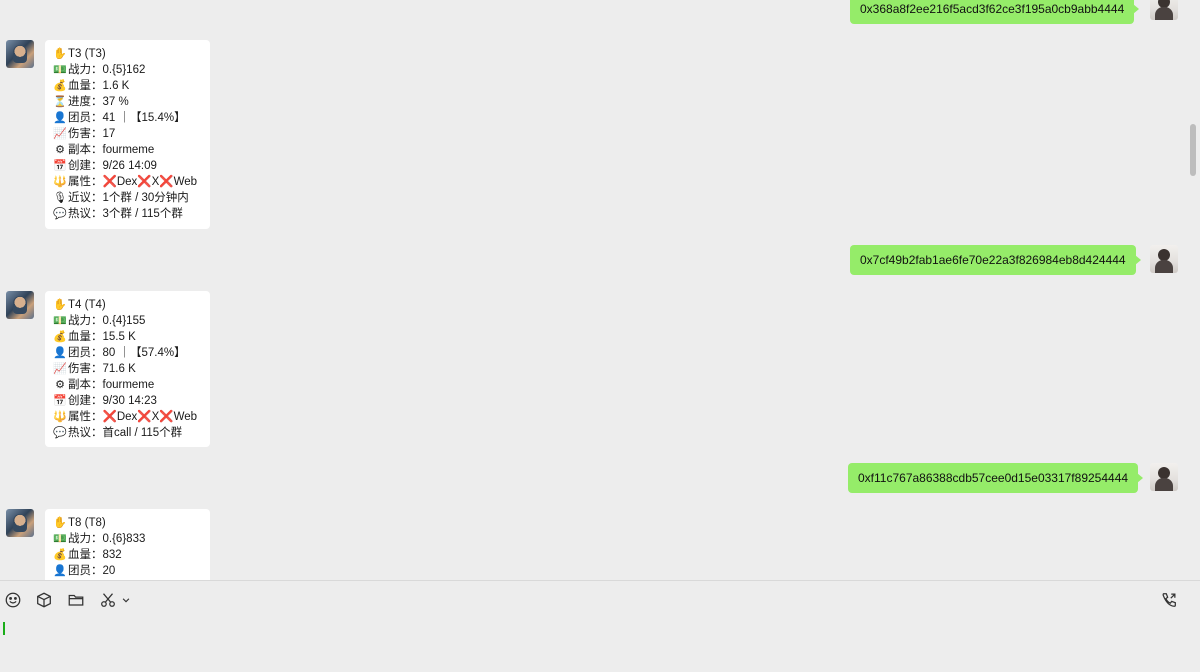 This screenshot has width=1200, height=672. What do you see at coordinates (127, 571) in the screenshot?
I see `card-row: 👤团员：20` at bounding box center [127, 571].